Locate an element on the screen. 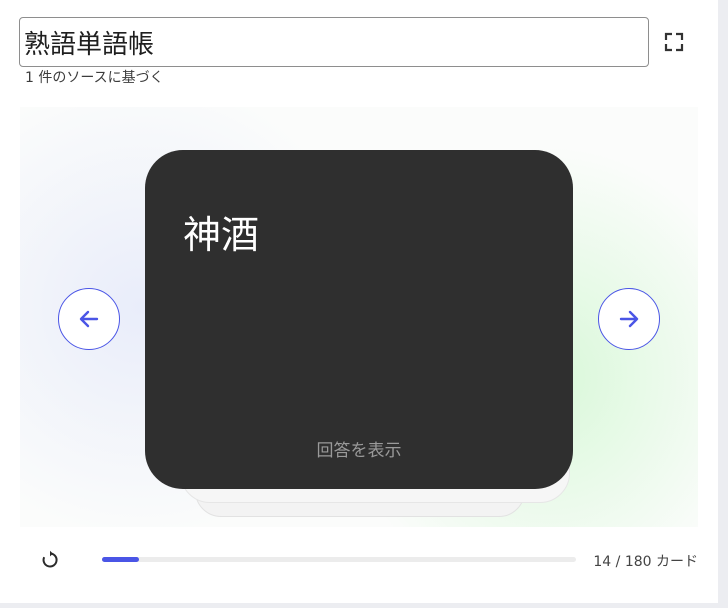 The width and height of the screenshot is (728, 608). arrow-left-icon is located at coordinates (89, 319).